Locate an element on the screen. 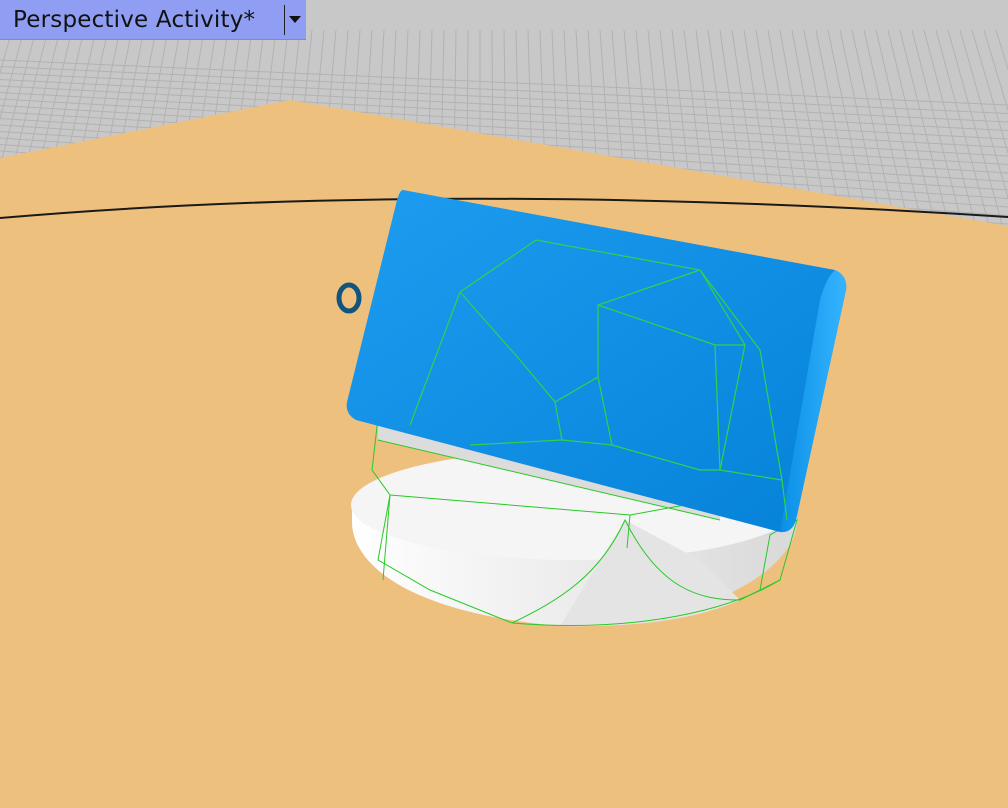  viewport-title-tab: Perspective Activity* is located at coordinates (153, 20).